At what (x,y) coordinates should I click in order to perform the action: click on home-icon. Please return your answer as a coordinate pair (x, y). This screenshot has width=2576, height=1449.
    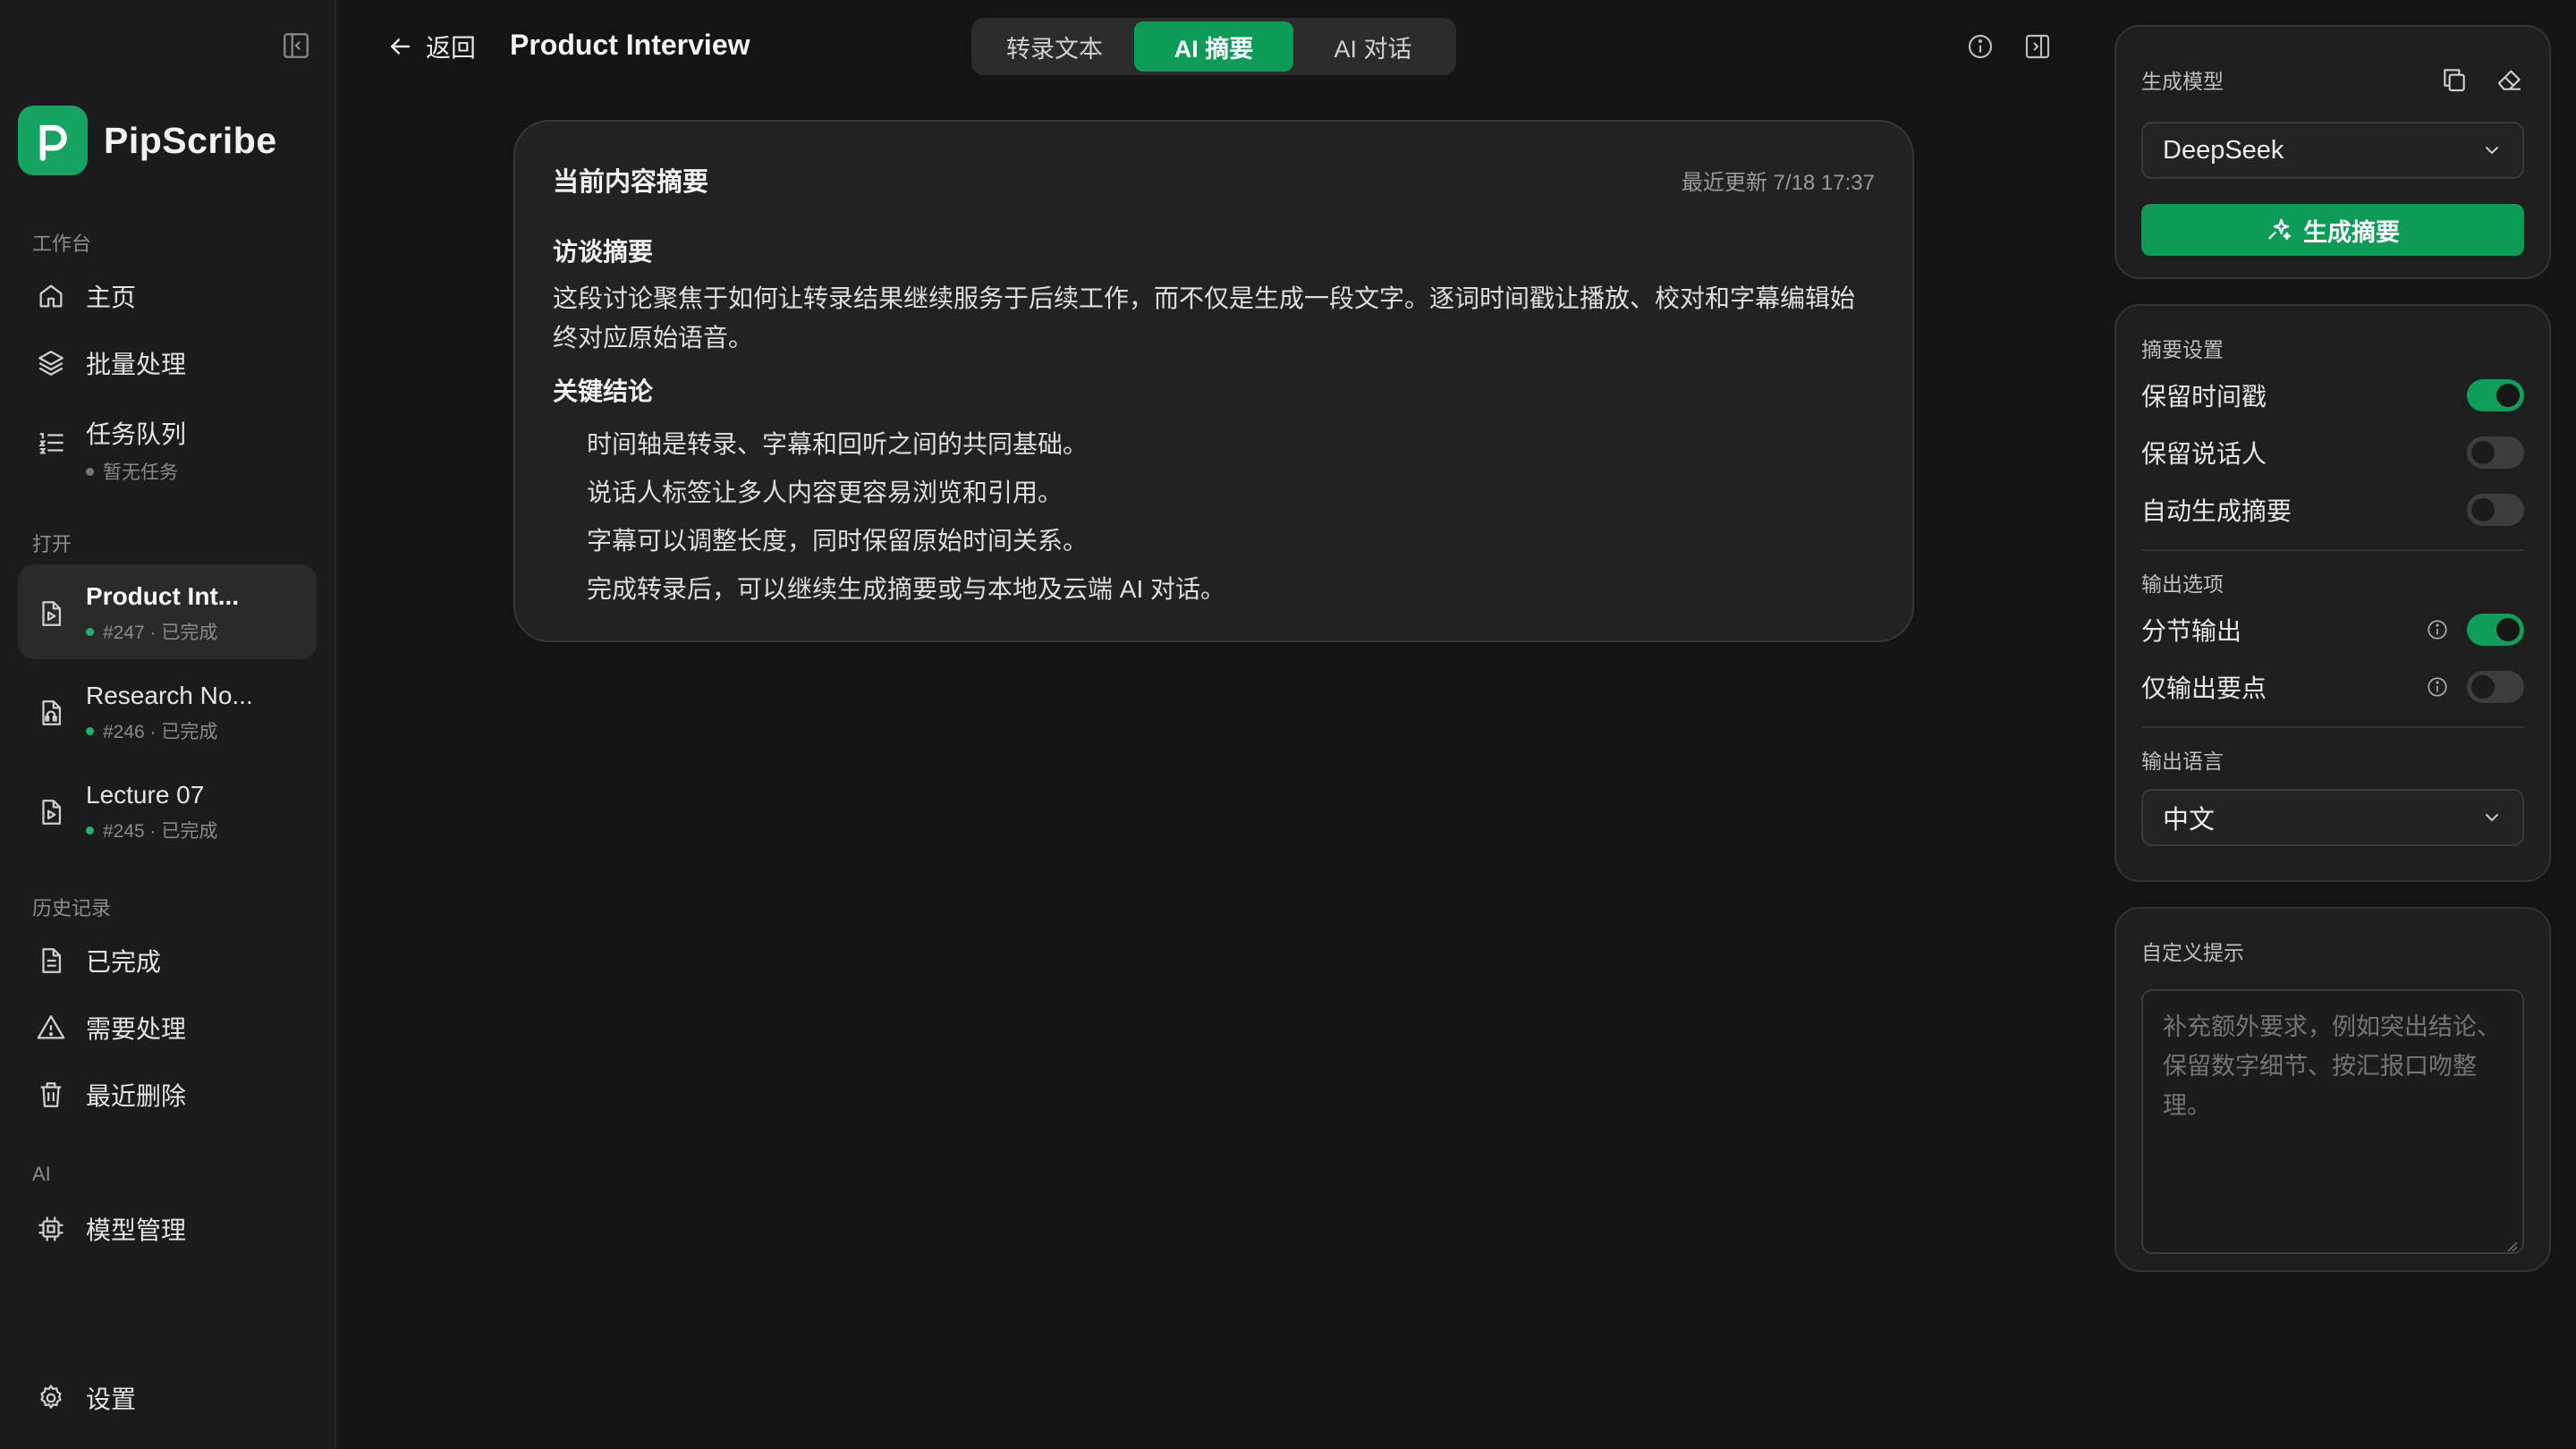
    Looking at the image, I should click on (51, 296).